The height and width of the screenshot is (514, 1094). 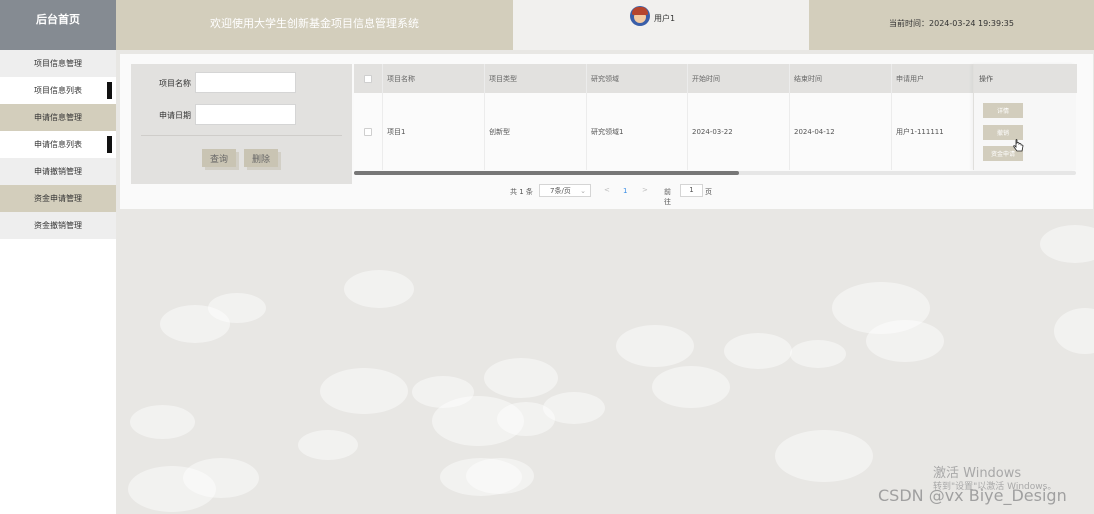 I want to click on cell-project-name: 项目1, so click(x=396, y=131).